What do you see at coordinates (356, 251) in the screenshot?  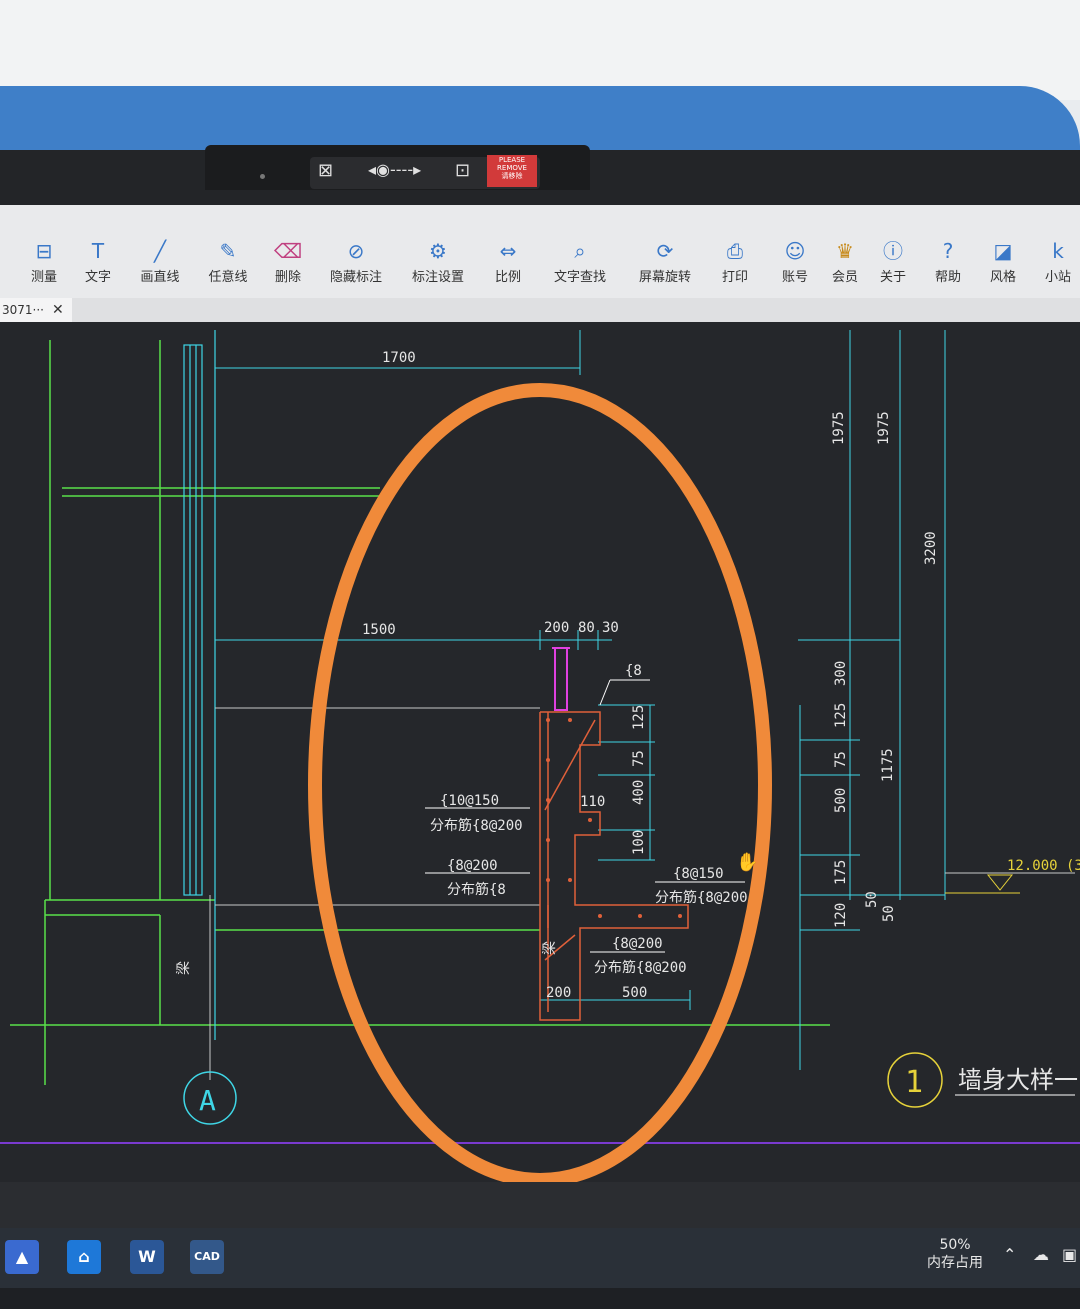 I see `hide-eye-icon: ⊘` at bounding box center [356, 251].